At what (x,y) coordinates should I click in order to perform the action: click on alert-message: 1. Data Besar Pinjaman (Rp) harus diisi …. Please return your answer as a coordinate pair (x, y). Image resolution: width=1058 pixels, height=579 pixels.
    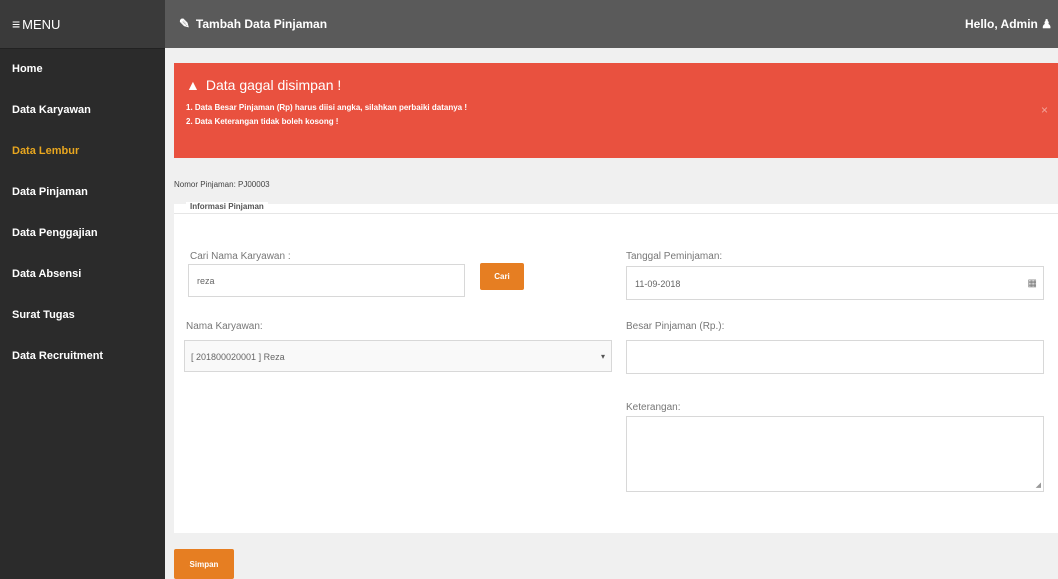
    Looking at the image, I should click on (326, 107).